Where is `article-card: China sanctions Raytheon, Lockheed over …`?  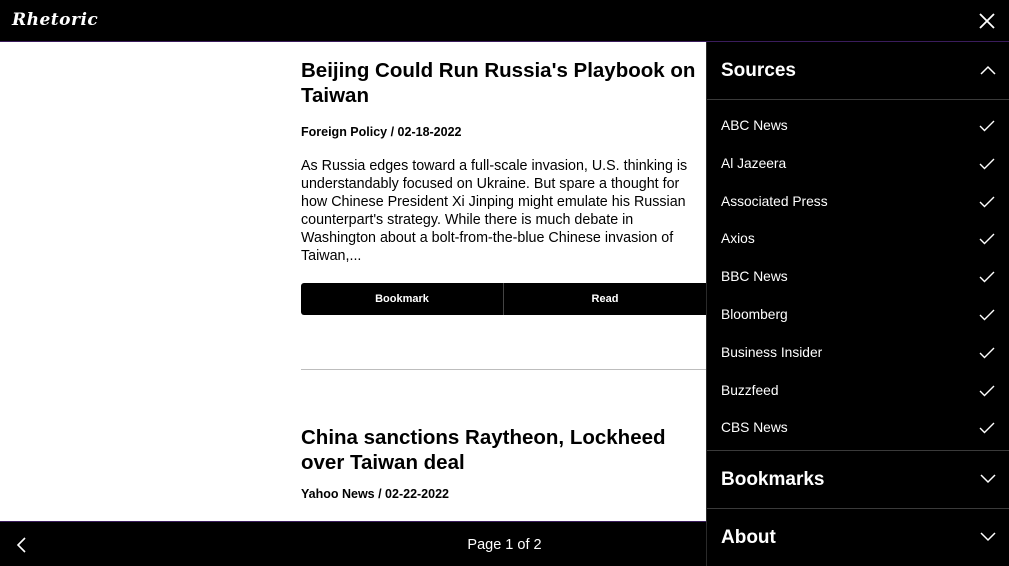 article-card: China sanctions Raytheon, Lockheed over … is located at coordinates (503, 463).